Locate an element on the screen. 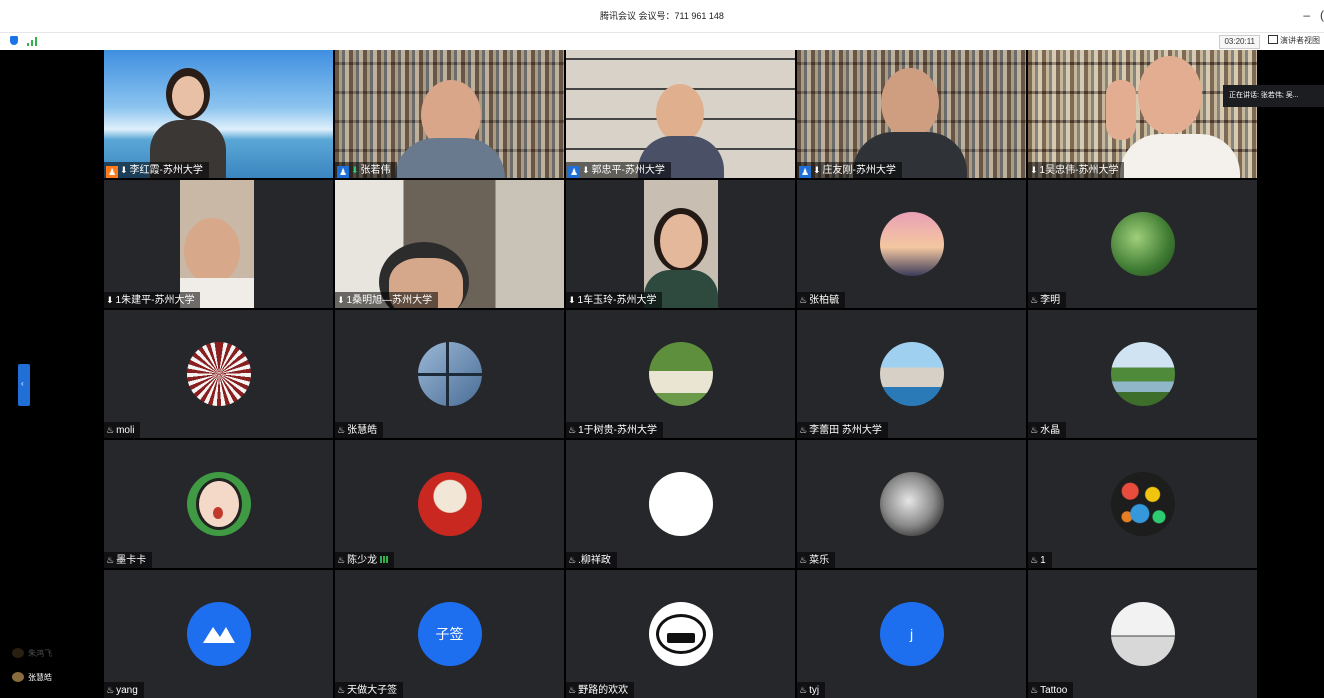 This screenshot has width=1324, height=698. participant-name-bar: ⬇ 1朱建平-苏州大学 is located at coordinates (152, 300).